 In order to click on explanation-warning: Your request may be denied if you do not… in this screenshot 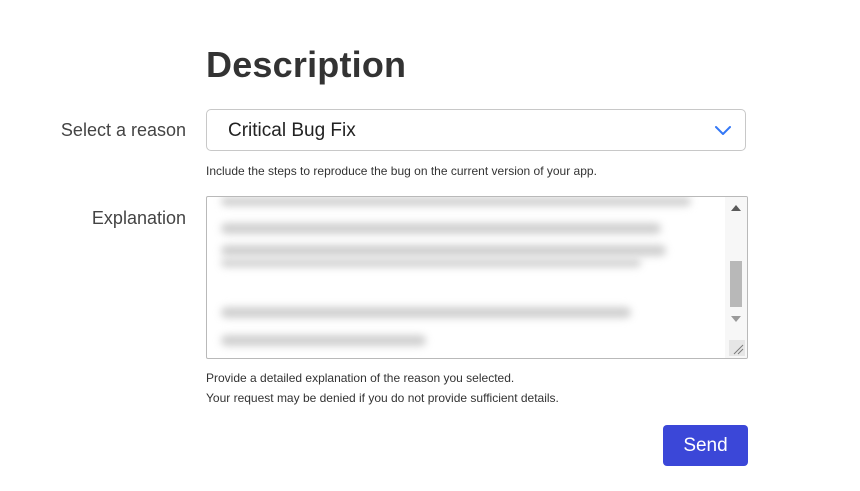, I will do `click(382, 398)`.